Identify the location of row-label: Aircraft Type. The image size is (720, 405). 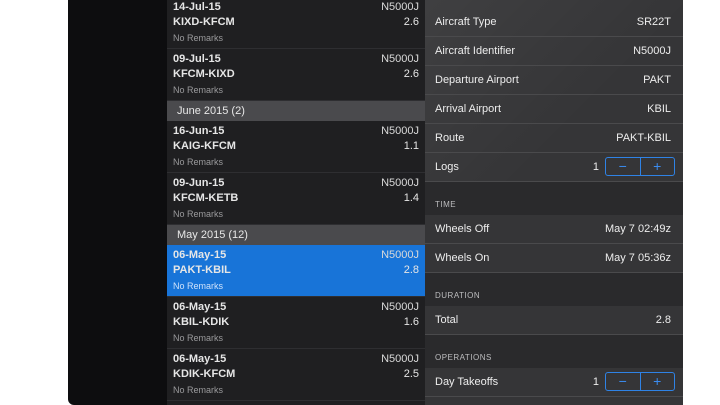
(466, 22).